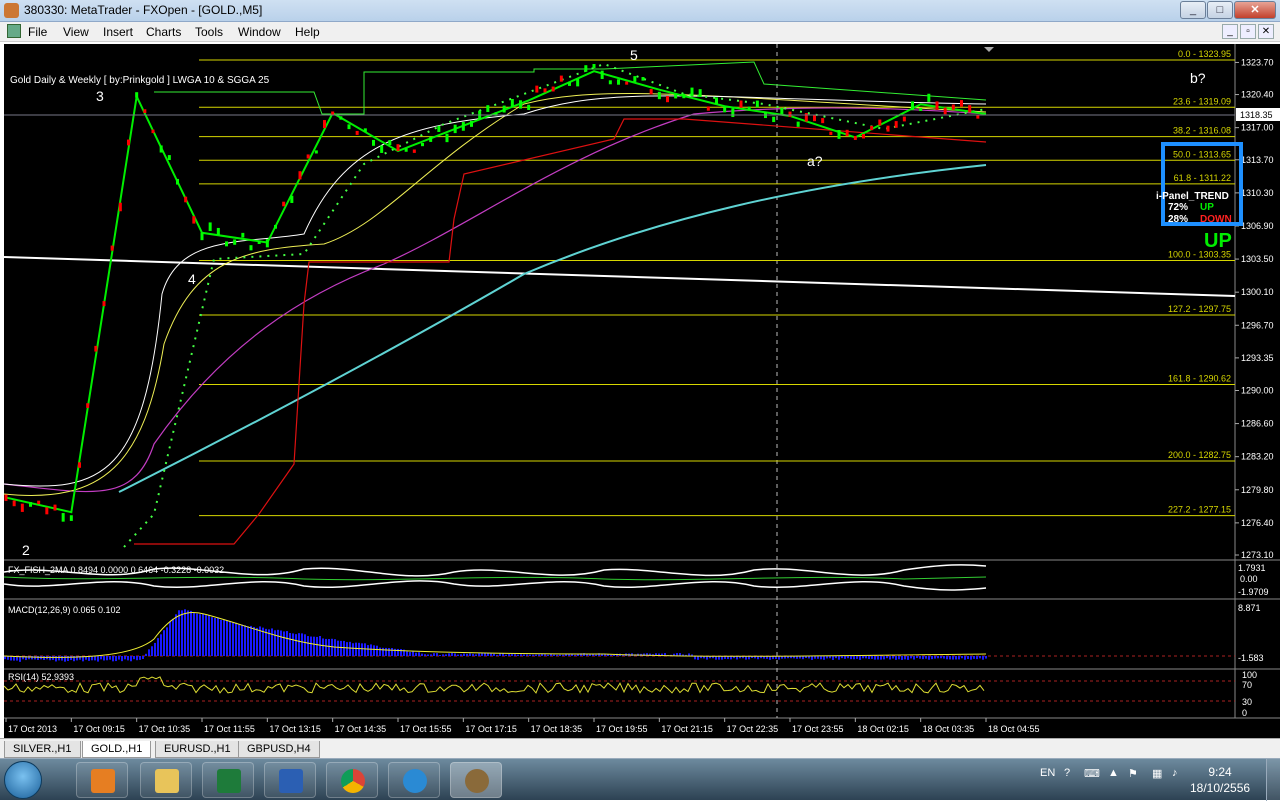 The height and width of the screenshot is (801, 1280). Describe the element at coordinates (76, 32) in the screenshot. I see `menu-view: View` at that location.